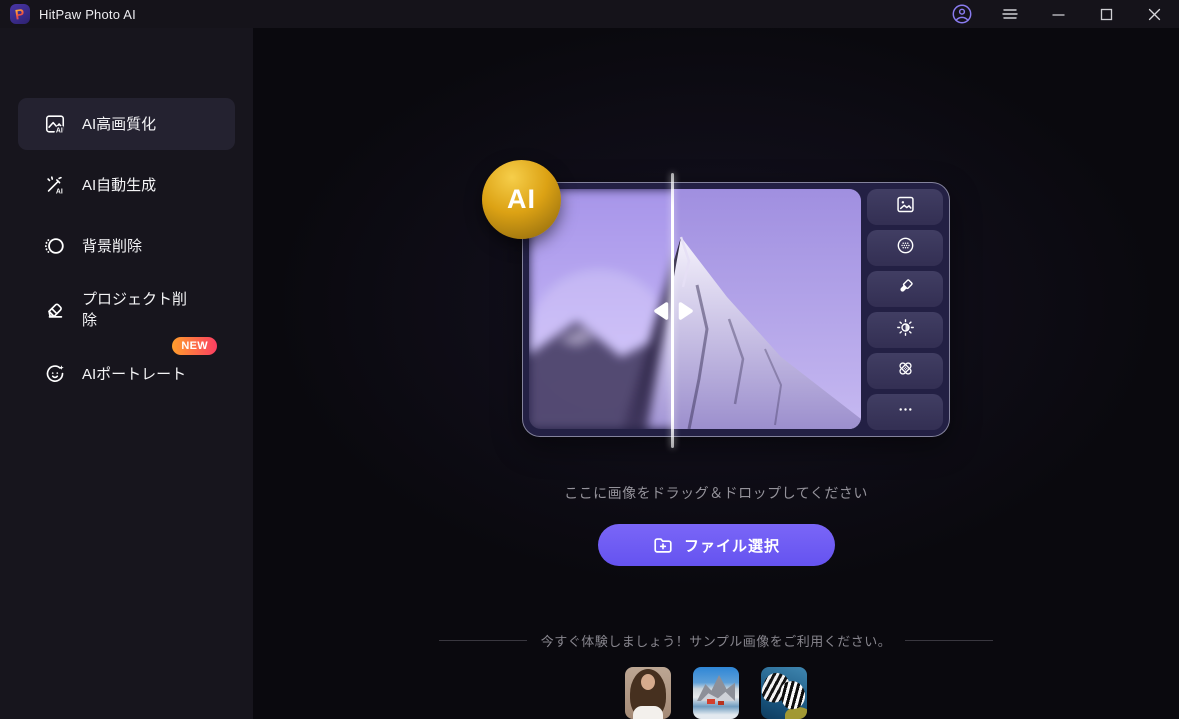 The width and height of the screenshot is (1179, 719). Describe the element at coordinates (55, 310) in the screenshot. I see `object-eraser-icon` at that location.